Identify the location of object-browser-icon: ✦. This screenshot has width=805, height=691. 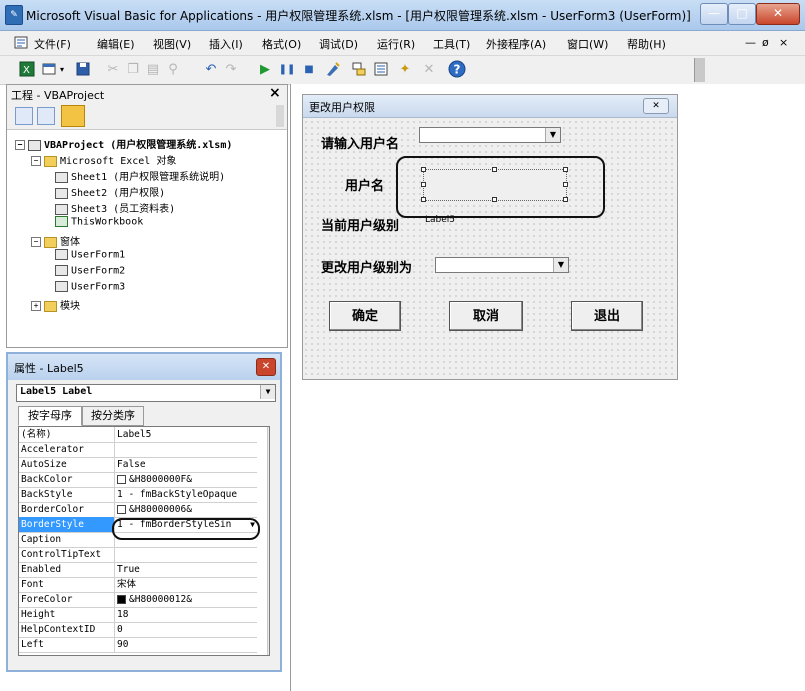
(405, 69).